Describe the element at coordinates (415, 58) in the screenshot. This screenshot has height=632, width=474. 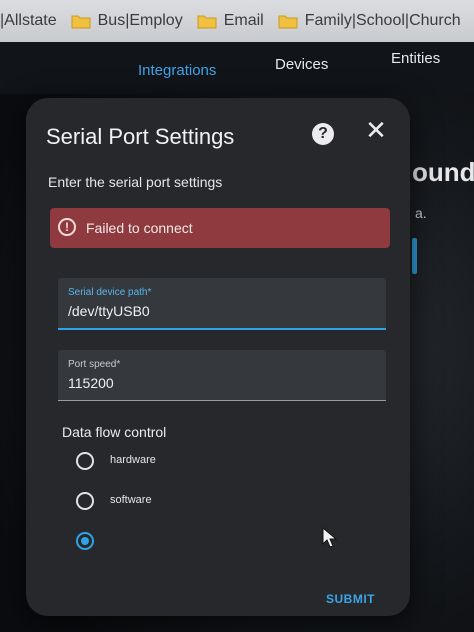
I see `tab-entities: Entities` at that location.